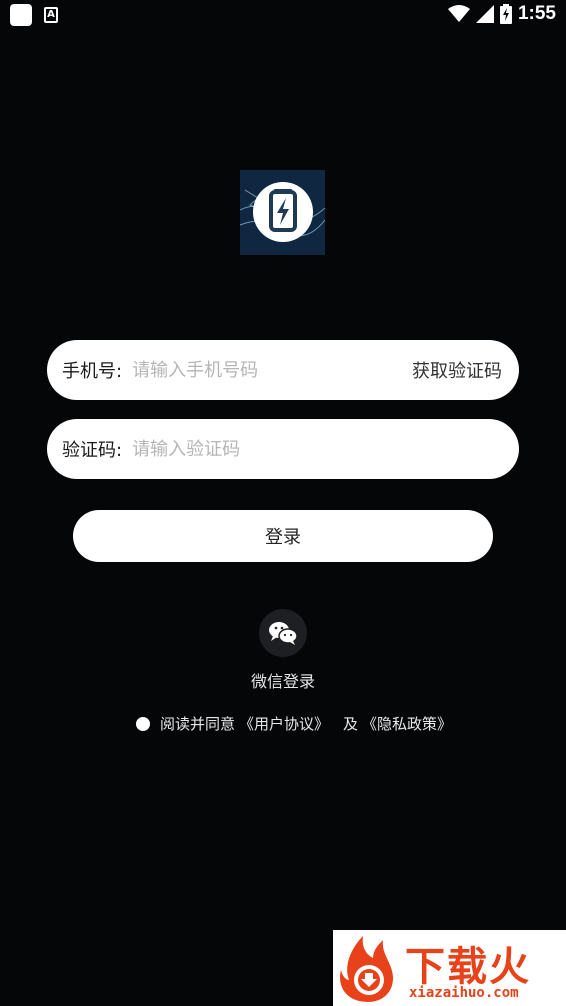 Image resolution: width=566 pixels, height=1006 pixels. I want to click on get-code-button: 获取验证码, so click(457, 370).